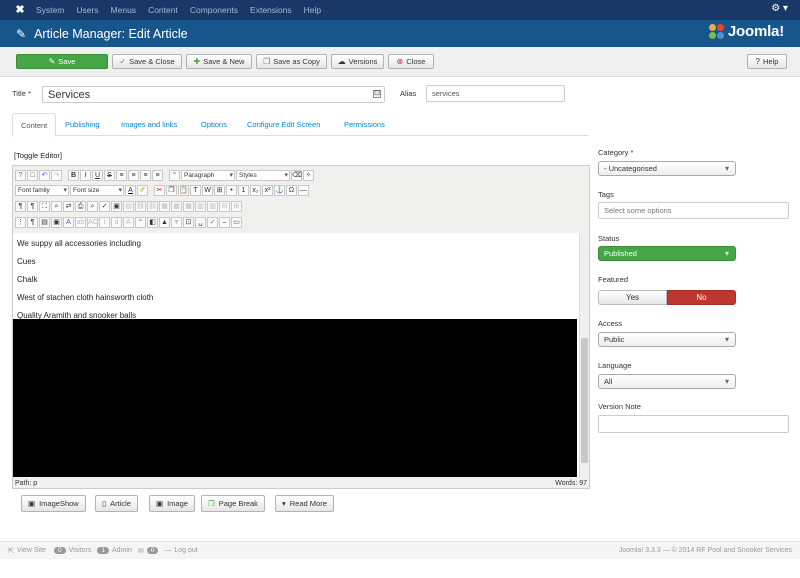  Describe the element at coordinates (73, 175) in the screenshot. I see `bold-icon: B` at that location.